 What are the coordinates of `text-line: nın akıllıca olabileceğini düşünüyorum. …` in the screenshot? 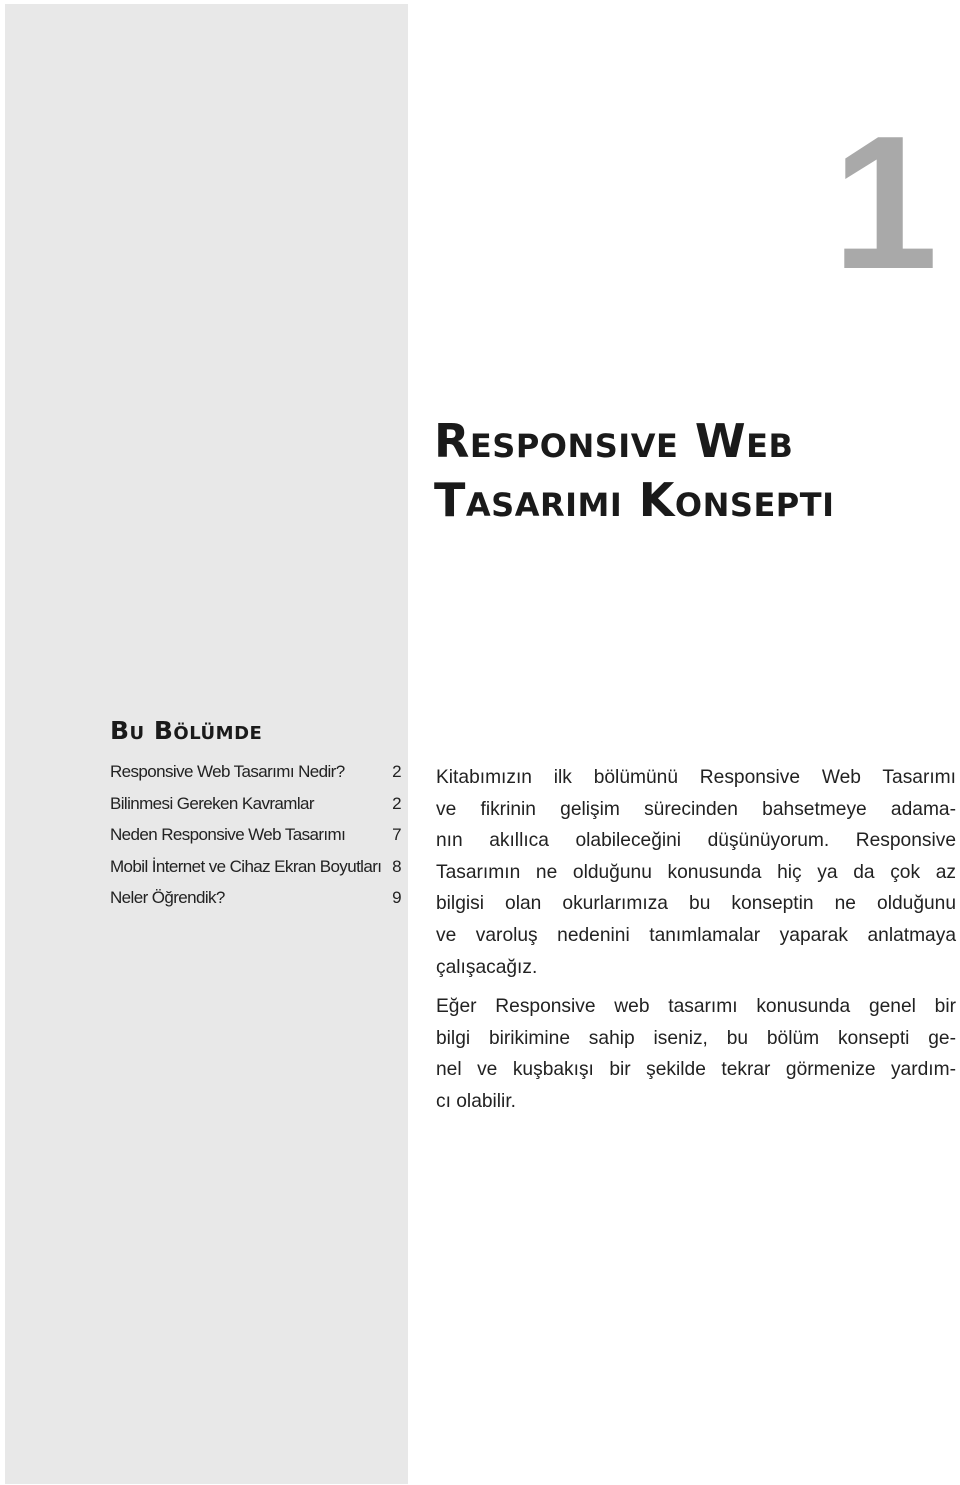 It's located at (696, 841).